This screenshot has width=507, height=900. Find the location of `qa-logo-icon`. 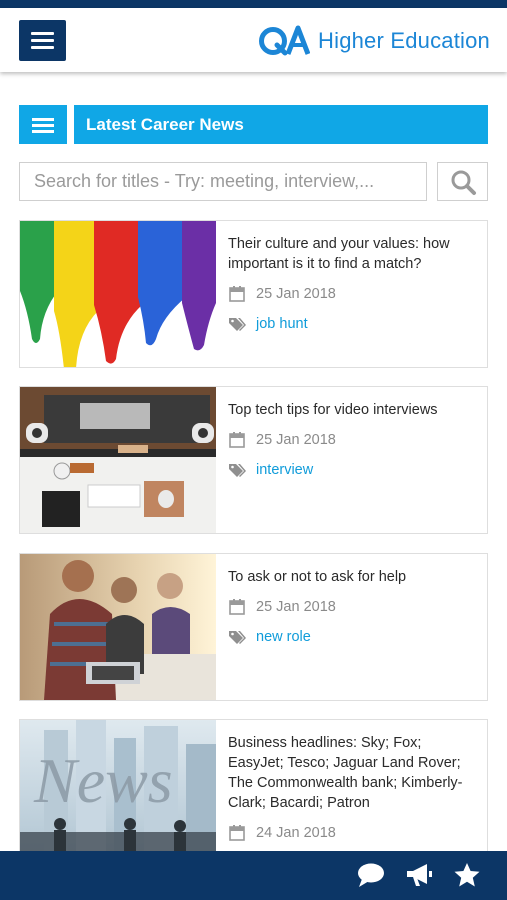

qa-logo-icon is located at coordinates (285, 40).